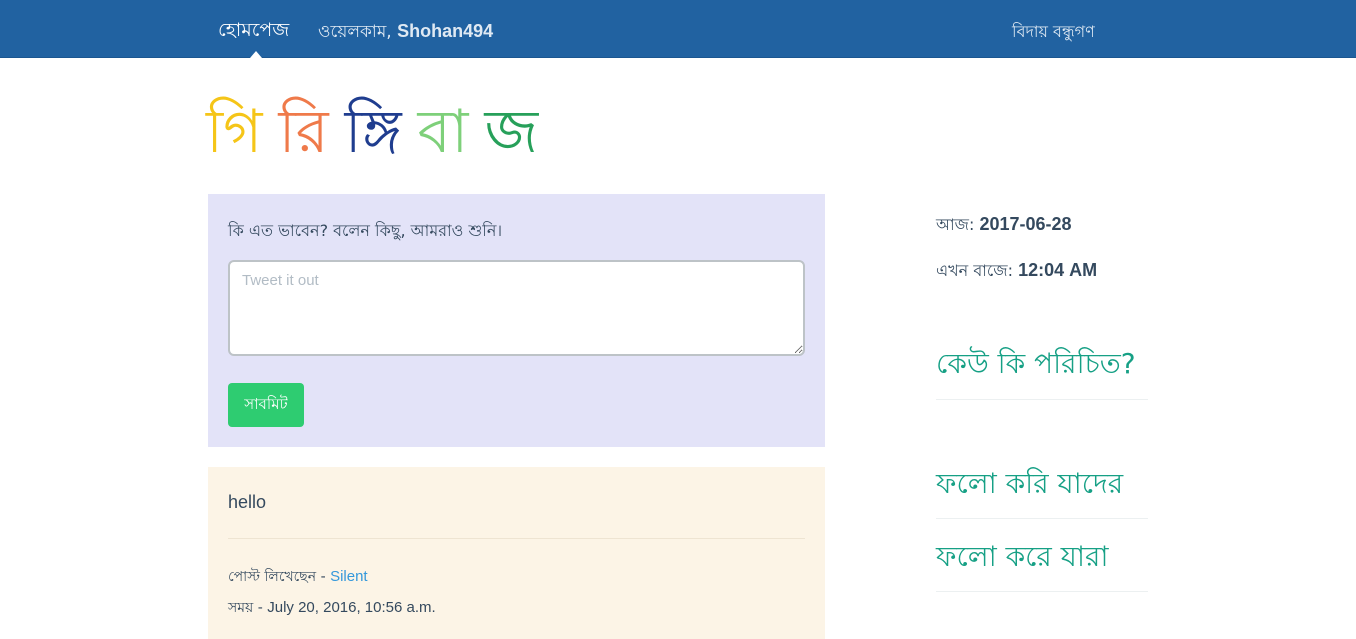 Image resolution: width=1356 pixels, height=639 pixels. What do you see at coordinates (351, 607) in the screenshot?
I see `post-time-value: July 20, 2016, 10:56 a.m.` at bounding box center [351, 607].